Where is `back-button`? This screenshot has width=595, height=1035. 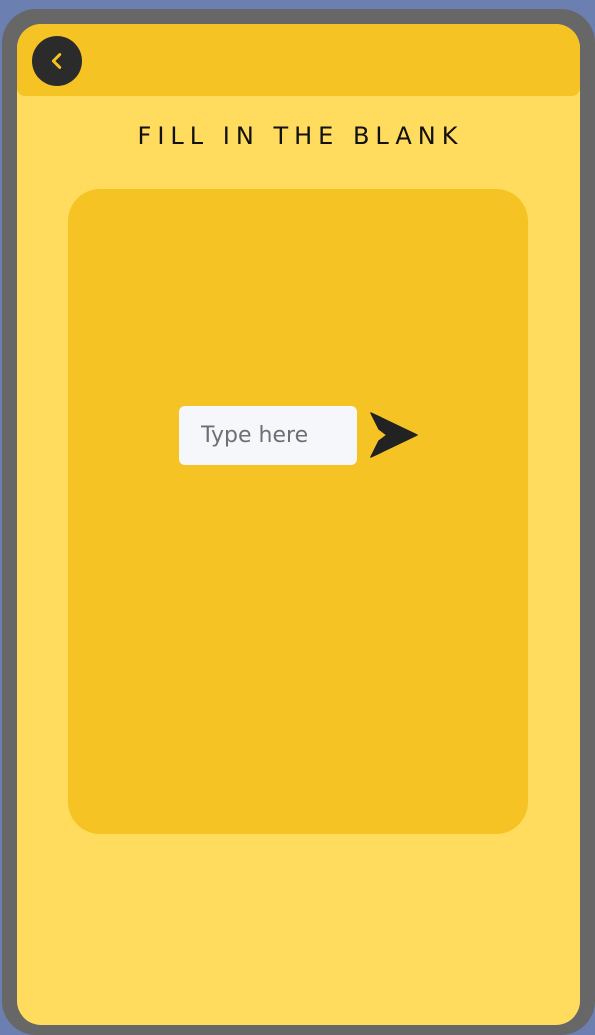 back-button is located at coordinates (57, 61).